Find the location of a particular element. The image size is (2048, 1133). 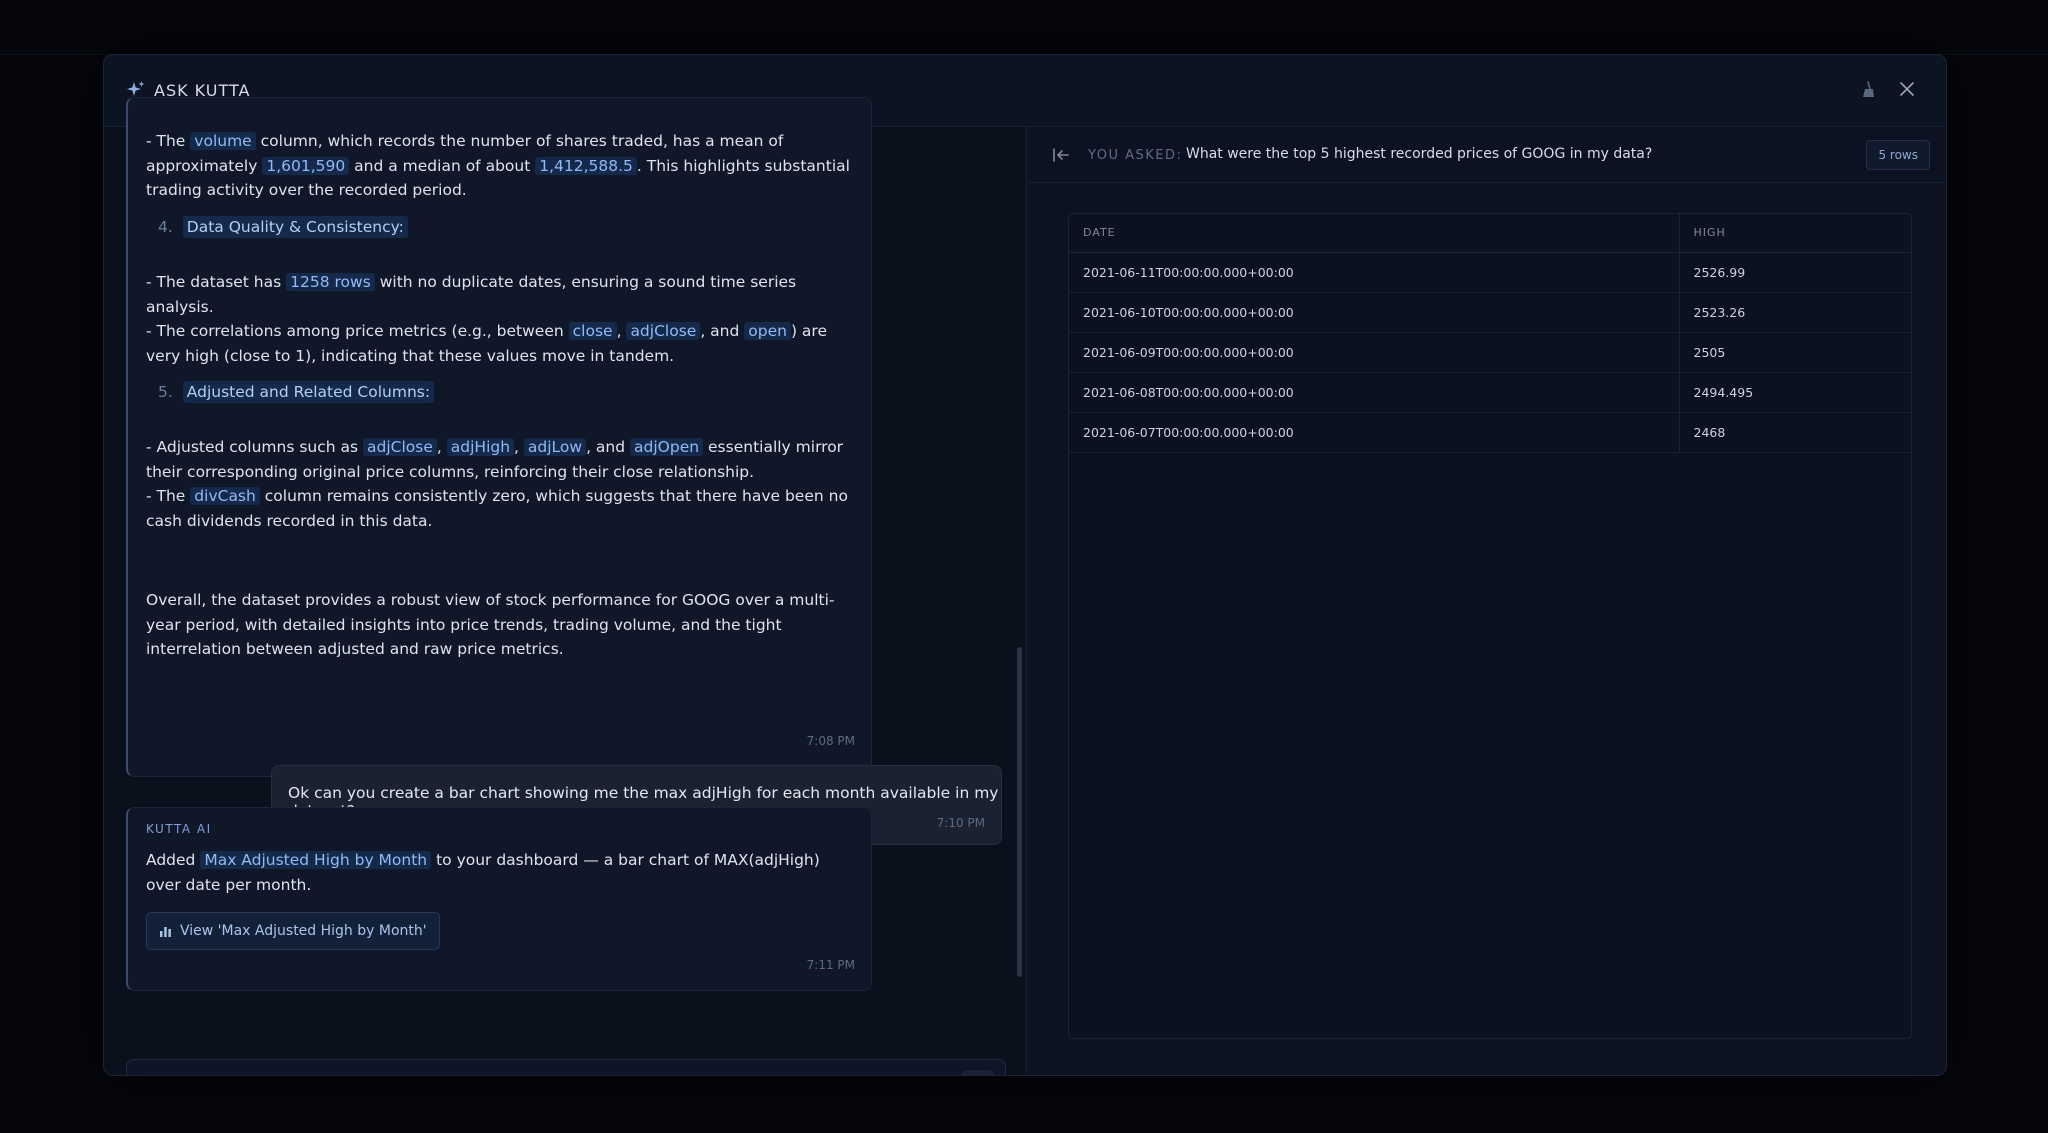

table-row: 2021-06-09T00:00:00.000+00:00 2505 is located at coordinates (1490, 352).